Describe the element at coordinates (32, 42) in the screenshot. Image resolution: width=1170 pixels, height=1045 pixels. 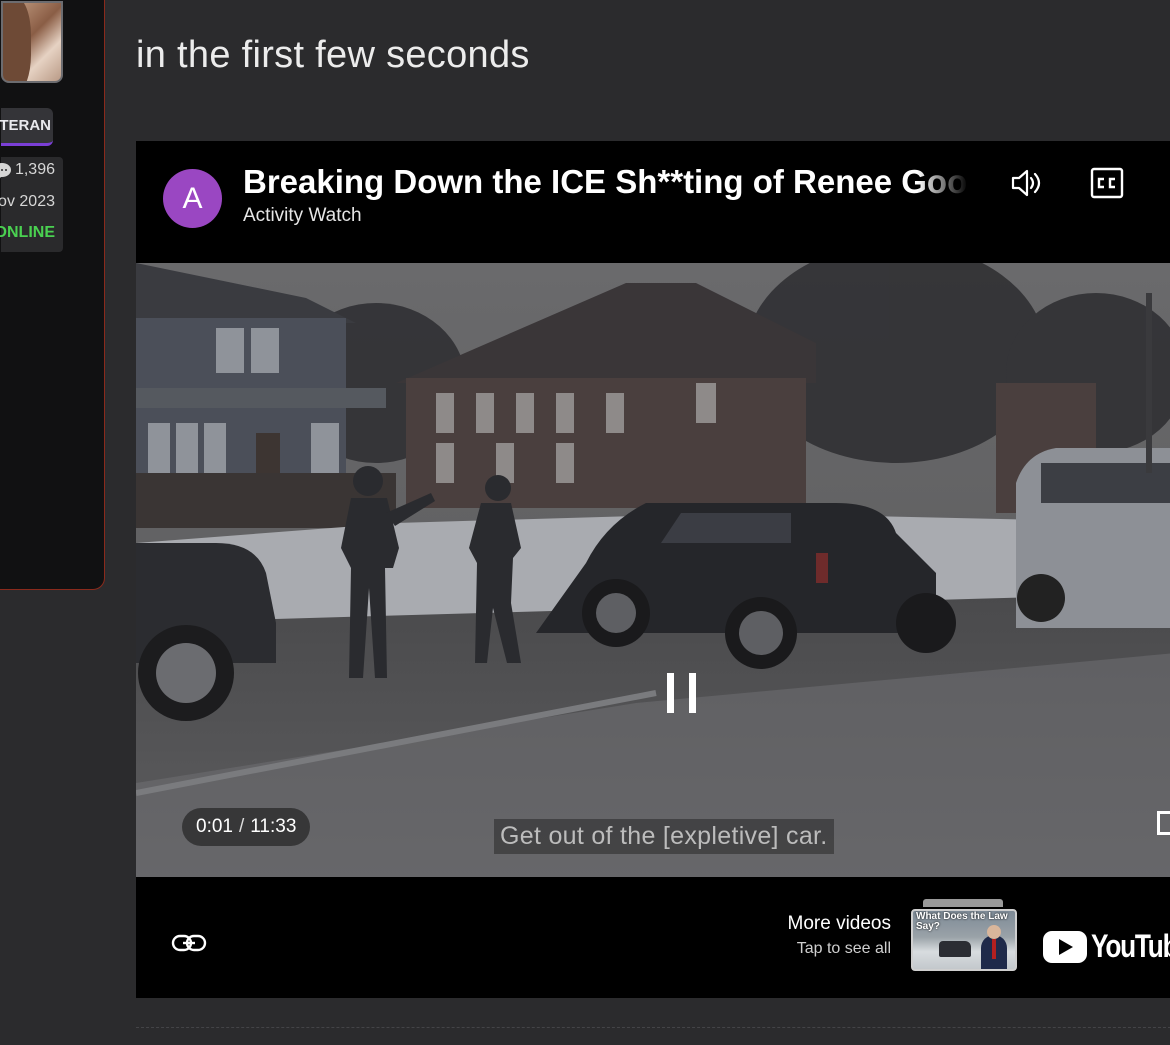
I see `avatar` at that location.